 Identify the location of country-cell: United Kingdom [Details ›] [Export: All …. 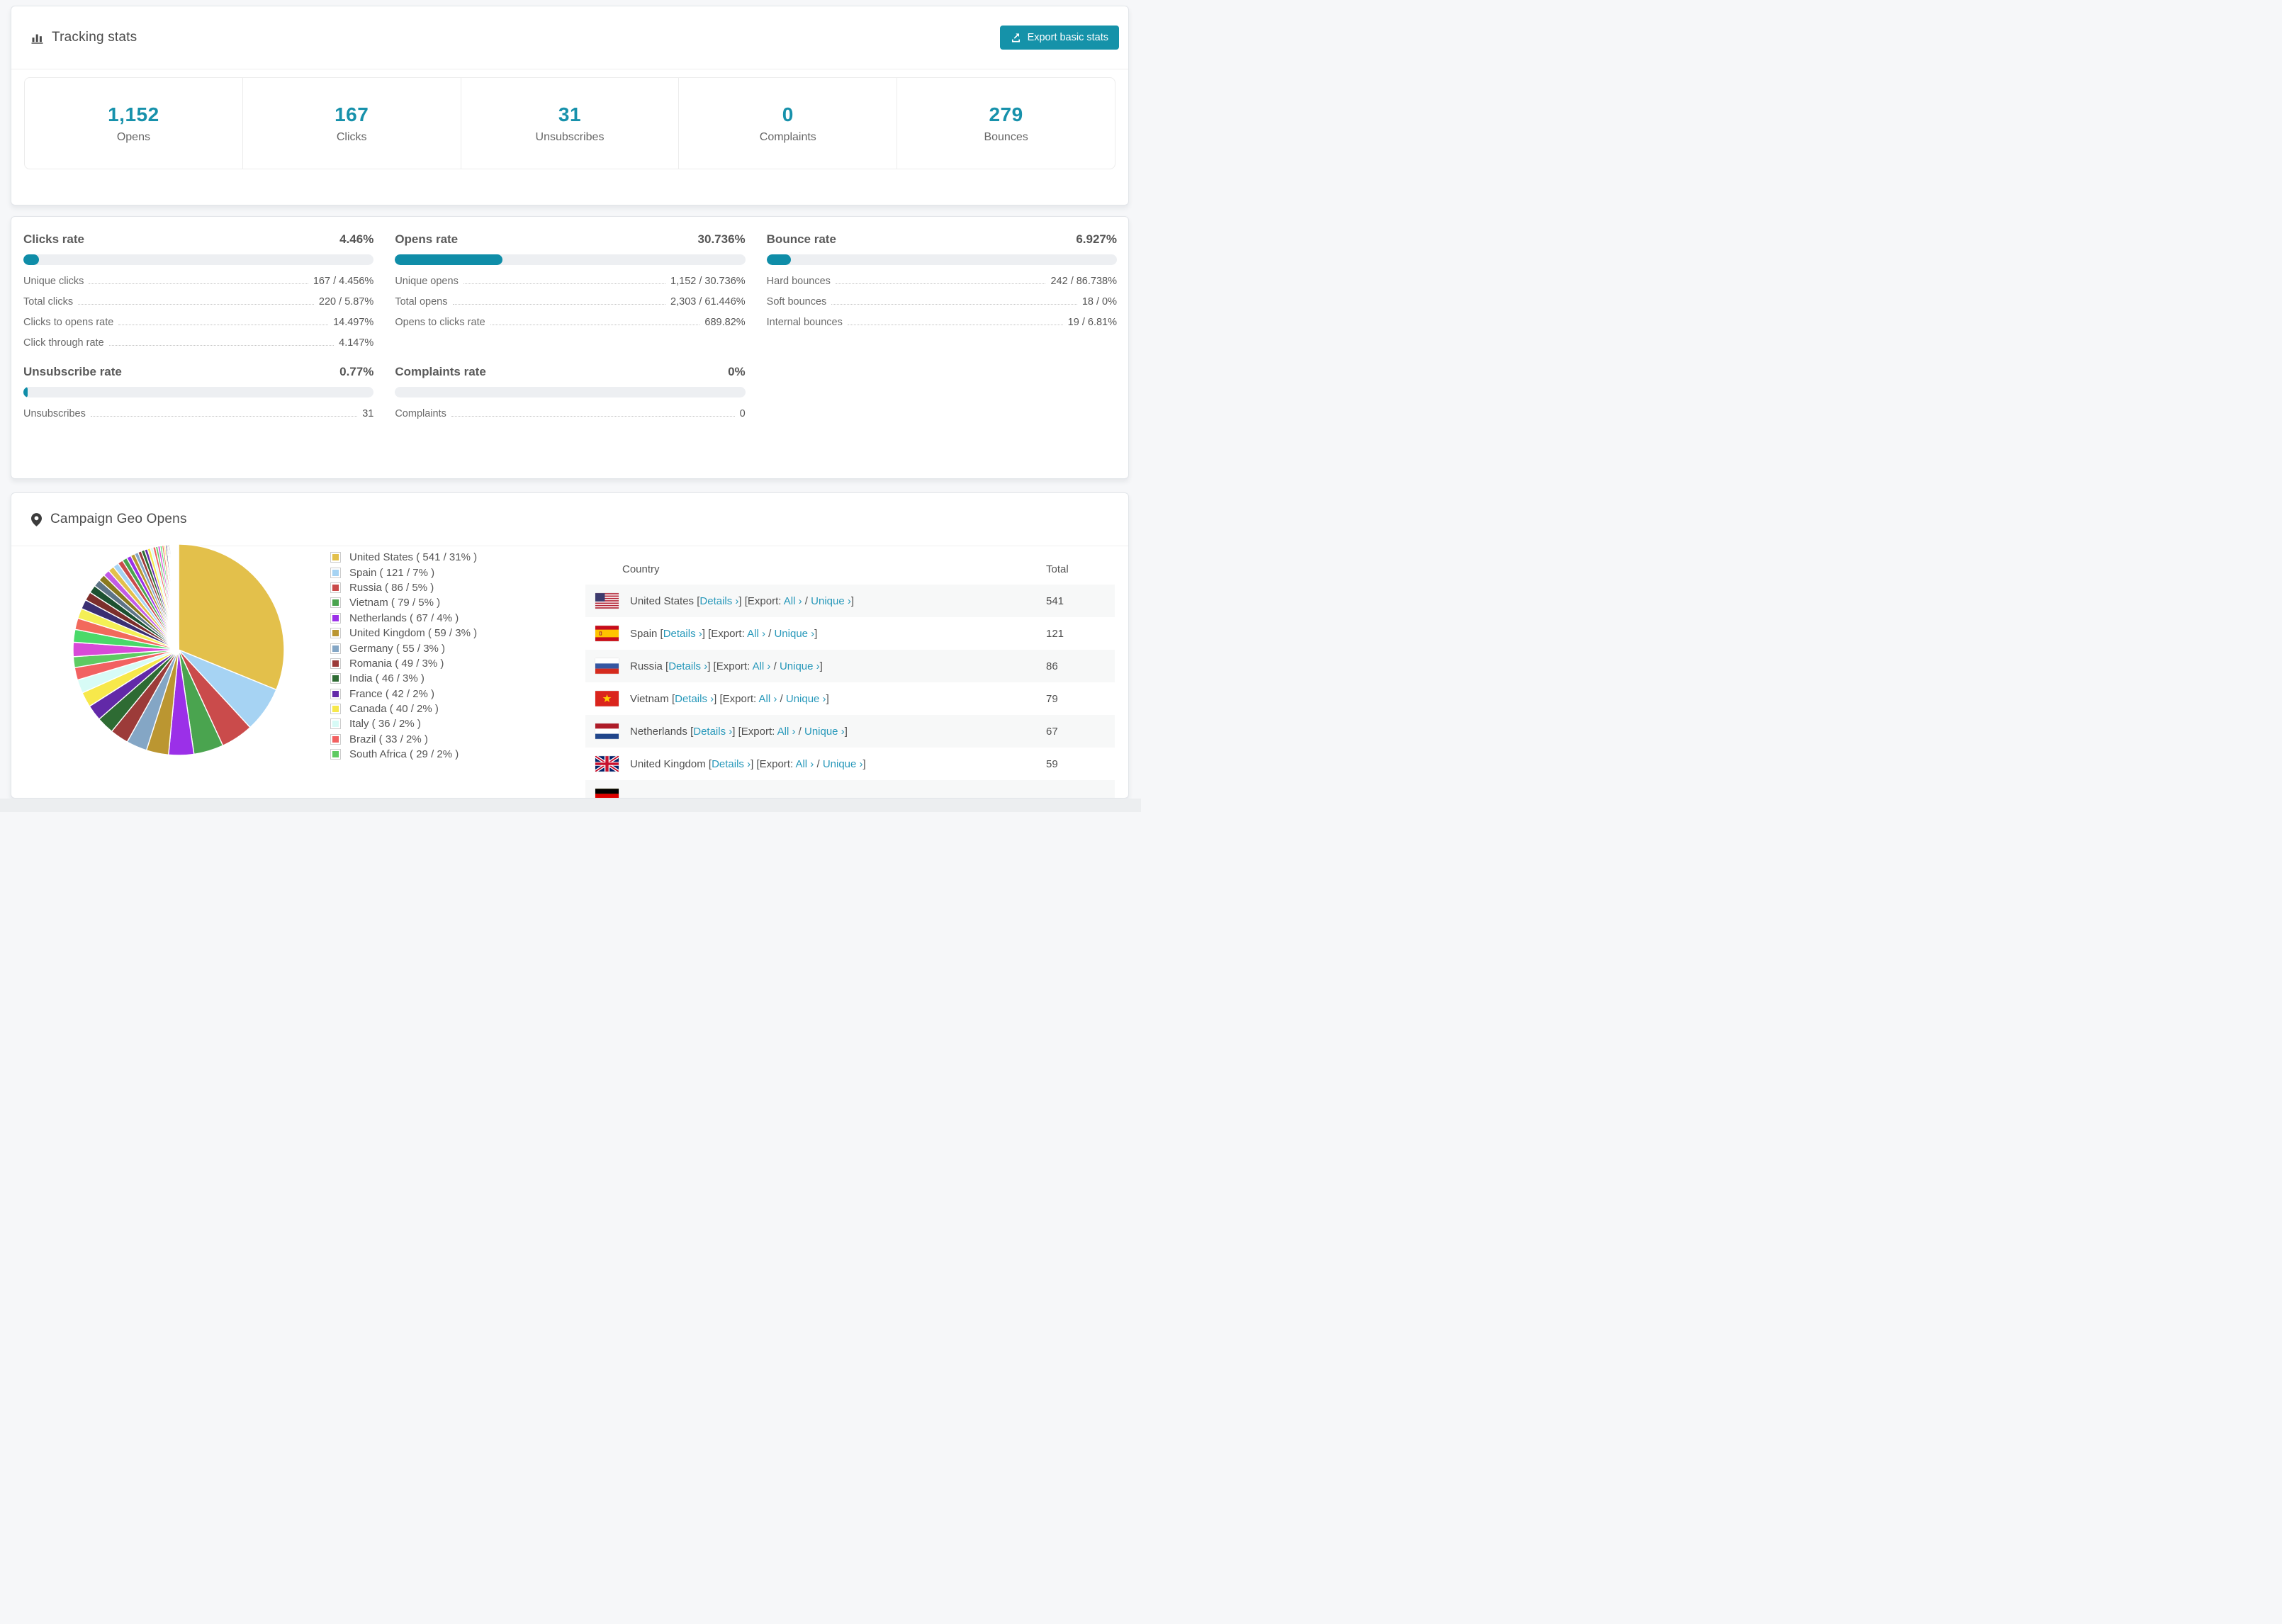
(748, 763).